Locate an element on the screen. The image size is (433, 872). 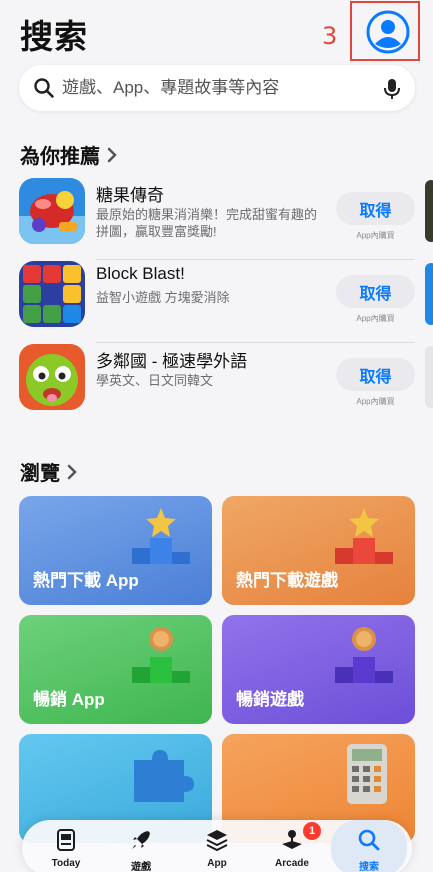
tab-today: Today is located at coordinates (66, 846).